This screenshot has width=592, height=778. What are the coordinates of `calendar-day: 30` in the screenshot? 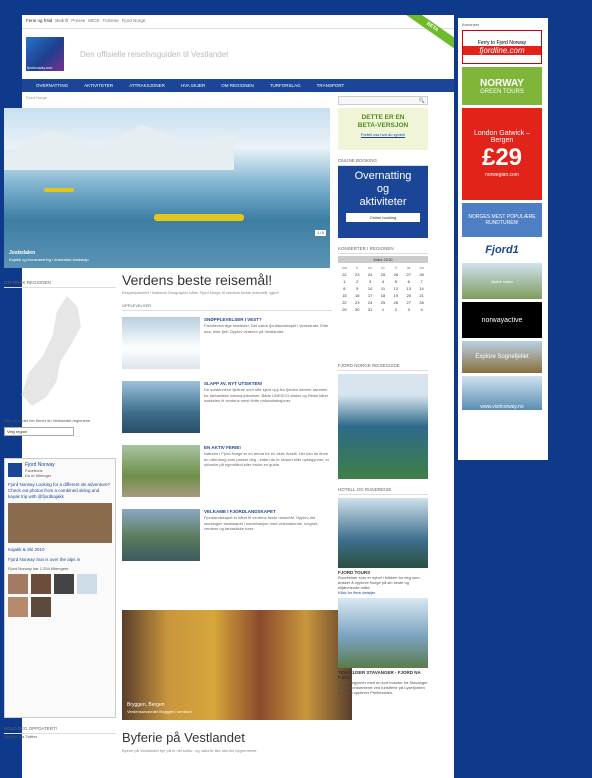 It's located at (357, 309).